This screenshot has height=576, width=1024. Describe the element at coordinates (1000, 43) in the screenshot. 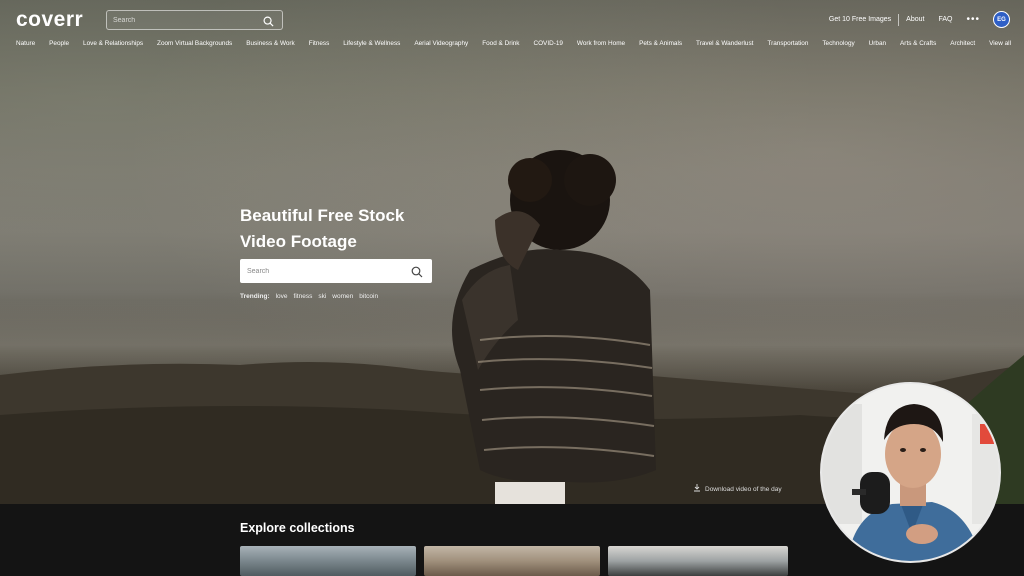

I see `category-view-all: View all` at that location.